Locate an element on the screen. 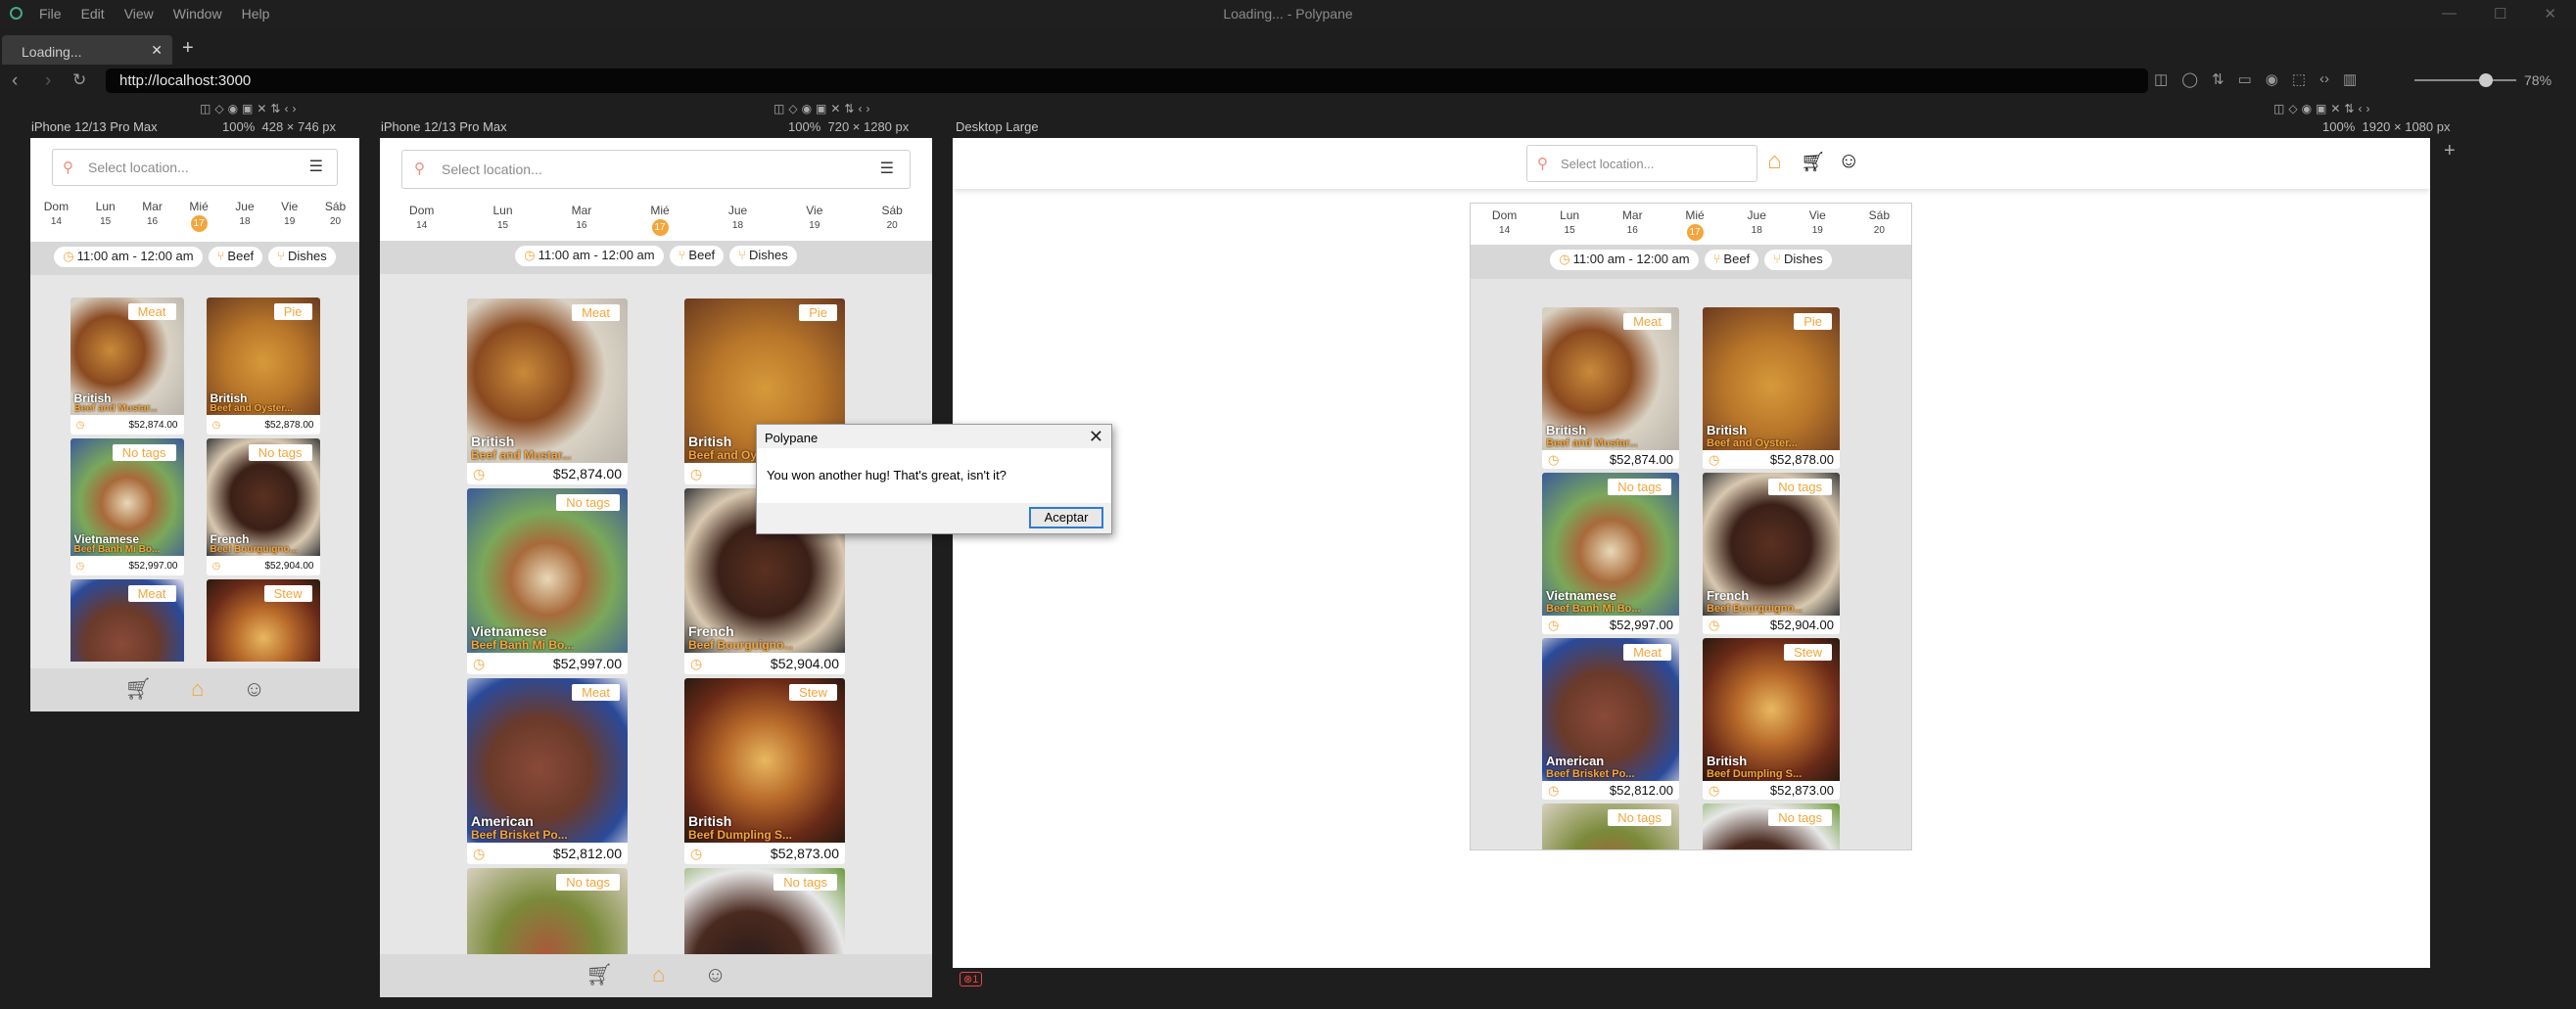 This screenshot has width=2576, height=1009. sync-icon: ◯ is located at coordinates (2189, 79).